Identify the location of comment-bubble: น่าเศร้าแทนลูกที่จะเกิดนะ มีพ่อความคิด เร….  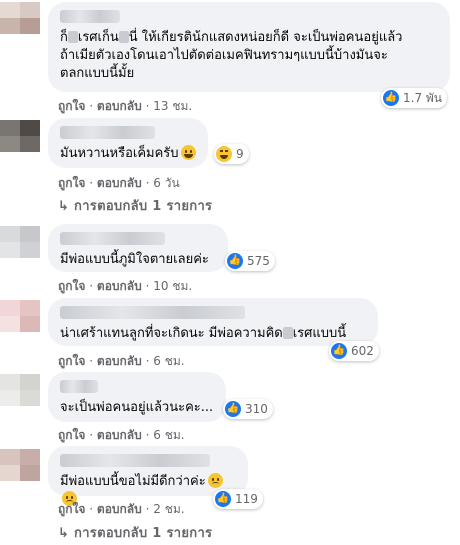
(213, 322).